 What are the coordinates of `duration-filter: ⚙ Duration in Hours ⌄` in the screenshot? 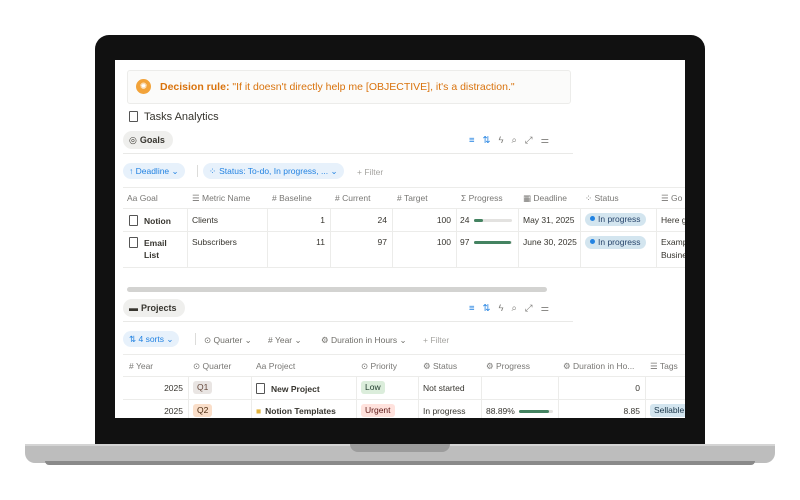 It's located at (364, 340).